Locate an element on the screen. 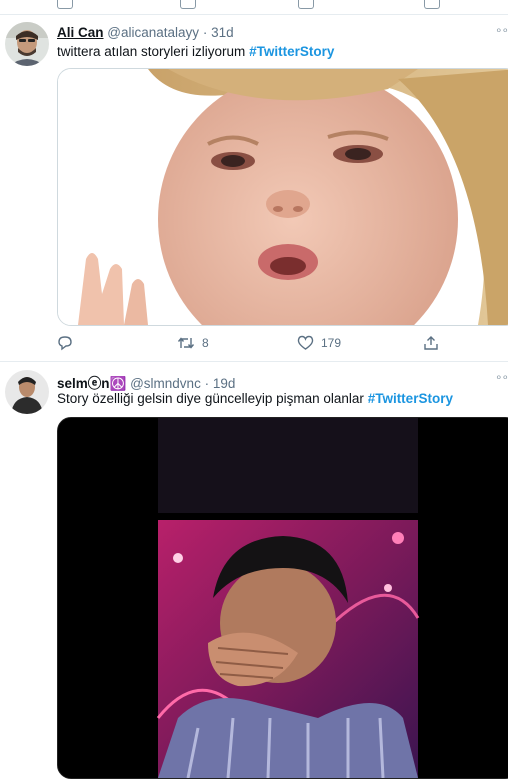 The width and height of the screenshot is (508, 779). reply-button is located at coordinates (65, 343).